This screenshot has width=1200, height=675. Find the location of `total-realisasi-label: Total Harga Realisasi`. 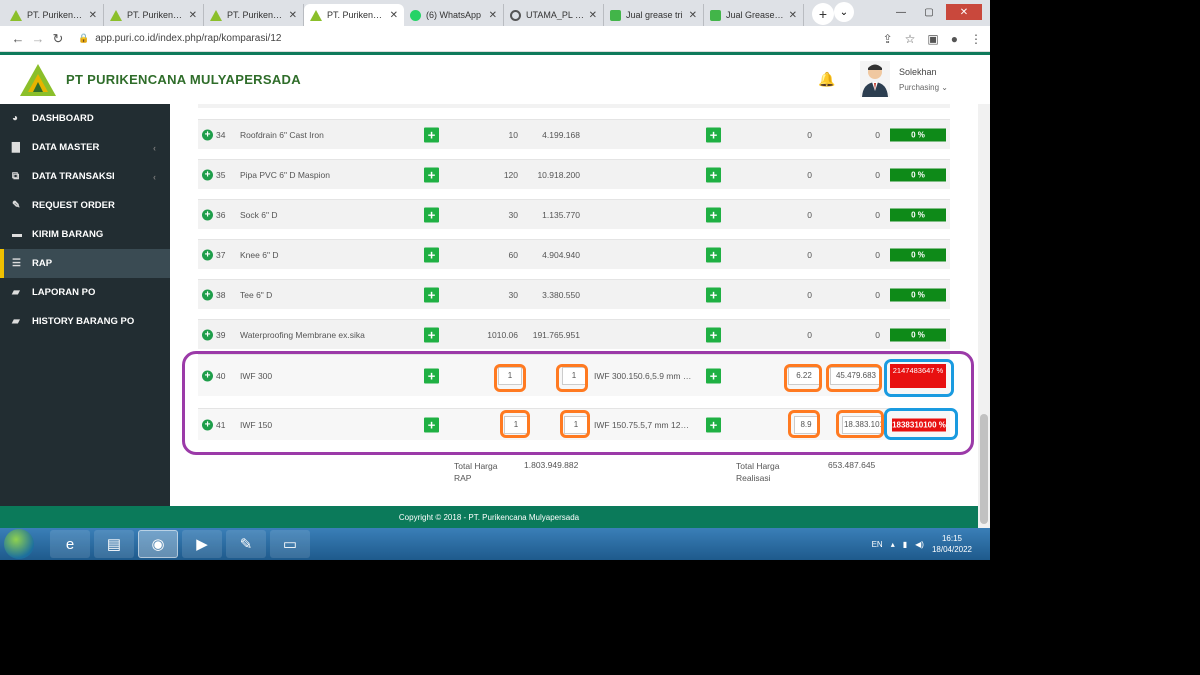

total-realisasi-label: Total Harga Realisasi is located at coordinates (758, 472).